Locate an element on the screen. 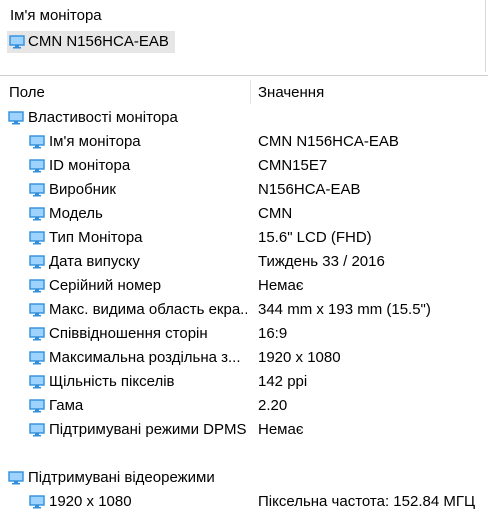 The image size is (488, 528). property-row: Дата випуску Тиждень 33 / 2016 is located at coordinates (244, 262).